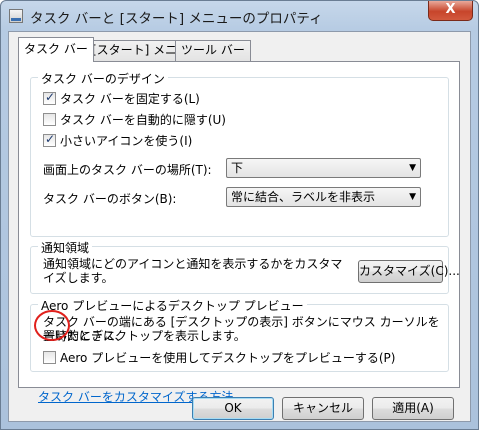  What do you see at coordinates (228, 357) in the screenshot?
I see `aero-peek-label: Aero プレビューを使用してデスクトップをプレビューする(P)` at bounding box center [228, 357].